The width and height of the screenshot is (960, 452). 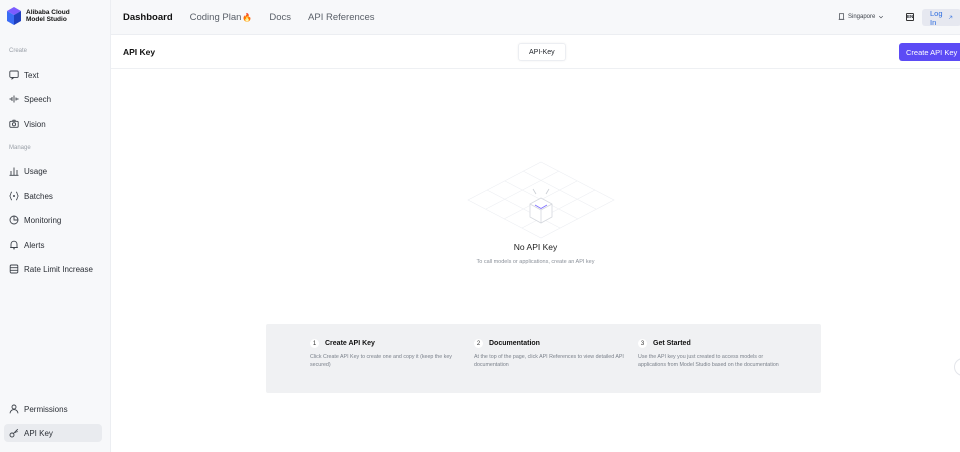 I want to click on region-selector: Singapore, so click(x=861, y=16).